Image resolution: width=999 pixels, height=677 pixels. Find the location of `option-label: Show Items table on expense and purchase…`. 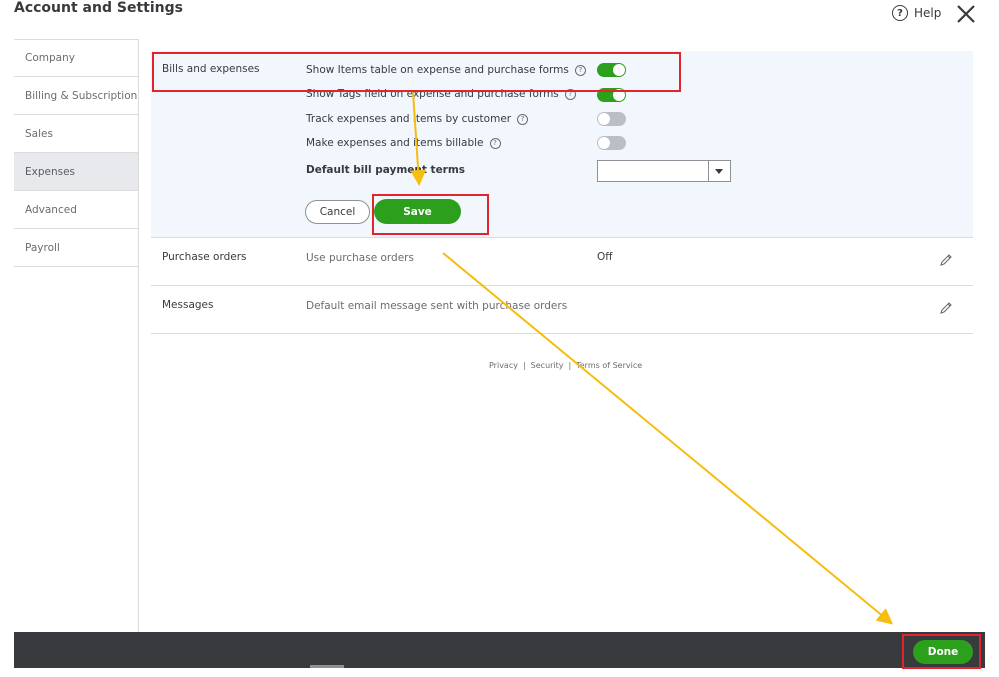

option-label: Show Items table on expense and purchase… is located at coordinates (437, 70).